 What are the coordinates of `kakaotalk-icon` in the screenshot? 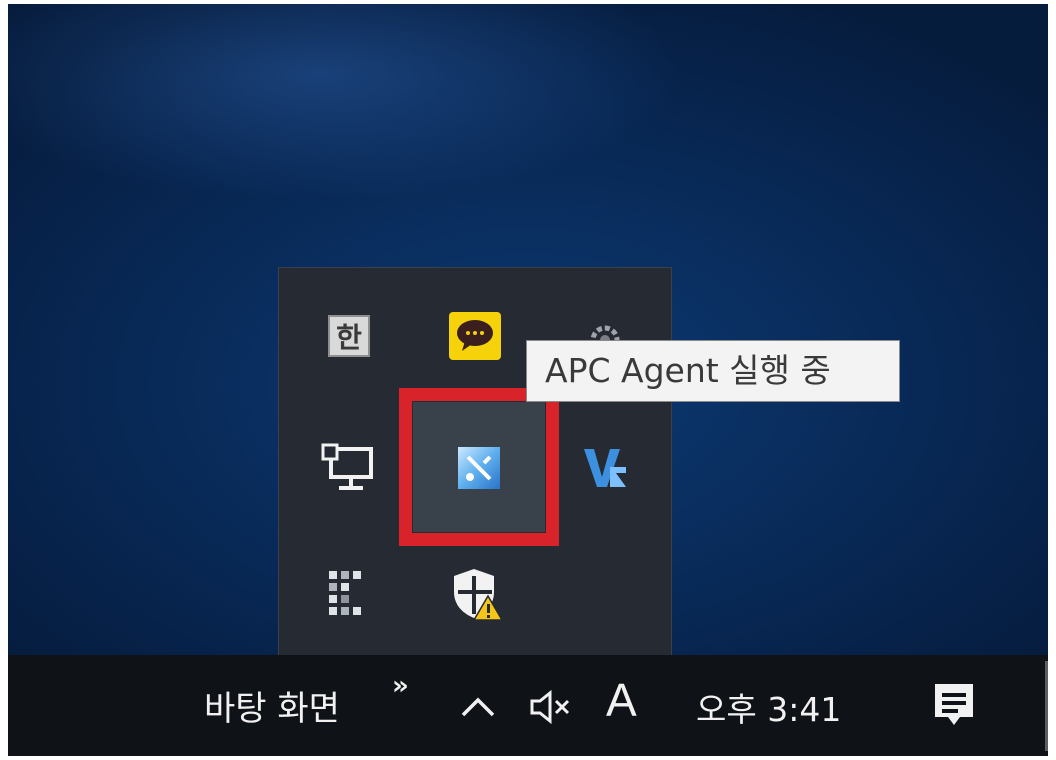 It's located at (475, 336).